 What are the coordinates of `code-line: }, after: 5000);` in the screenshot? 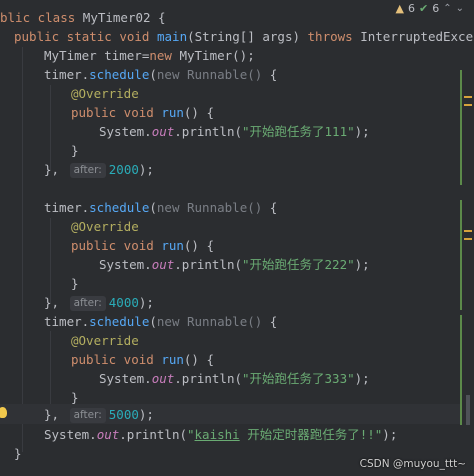 It's located at (99, 415).